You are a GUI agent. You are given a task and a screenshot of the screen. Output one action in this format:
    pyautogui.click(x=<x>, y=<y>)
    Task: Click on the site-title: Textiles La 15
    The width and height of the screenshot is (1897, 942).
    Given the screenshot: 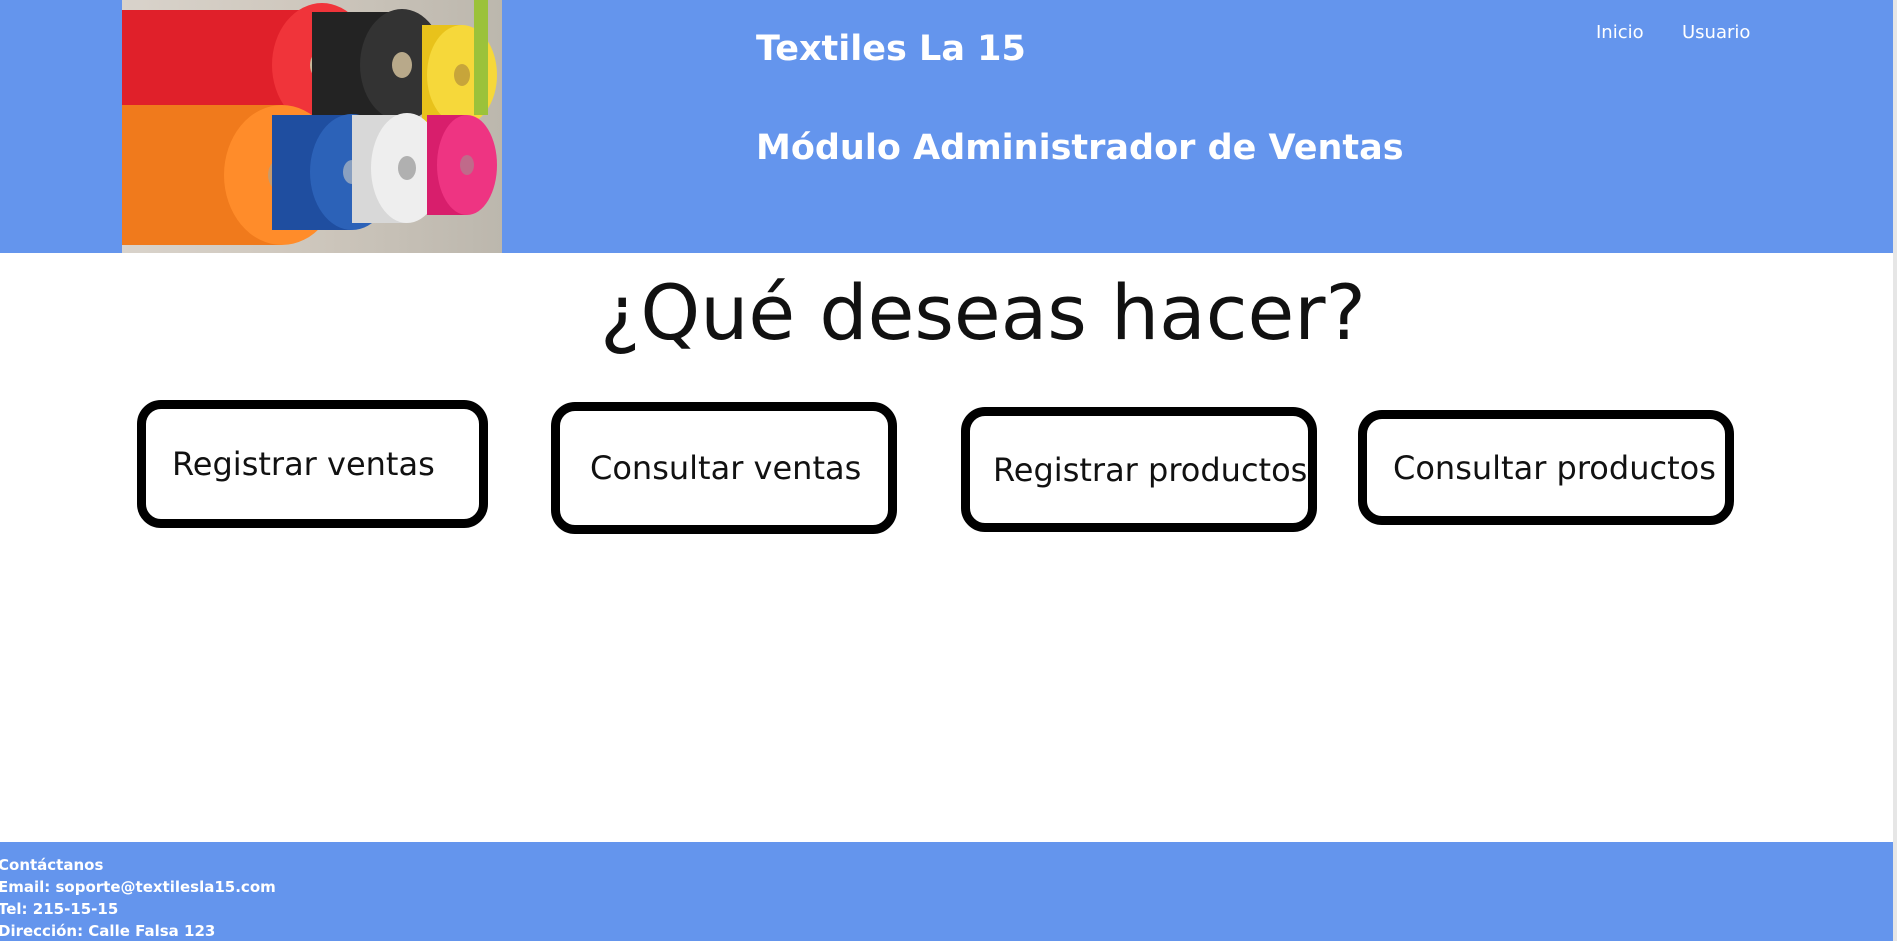 What is the action you would take?
    pyautogui.click(x=891, y=49)
    